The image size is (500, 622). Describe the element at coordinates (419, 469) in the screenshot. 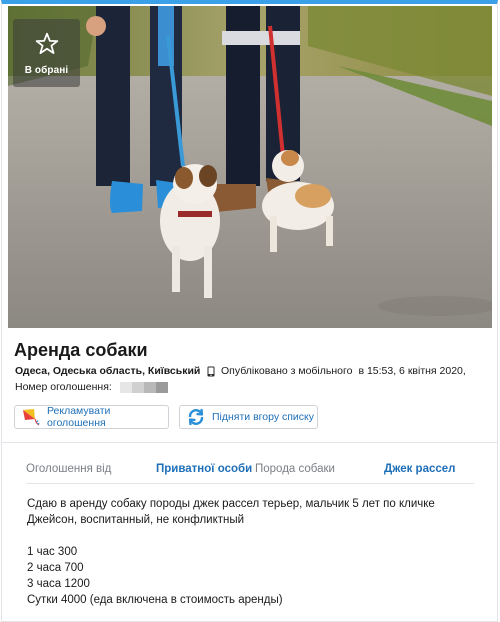

I see `attribute-value-link: Джек рассел` at that location.